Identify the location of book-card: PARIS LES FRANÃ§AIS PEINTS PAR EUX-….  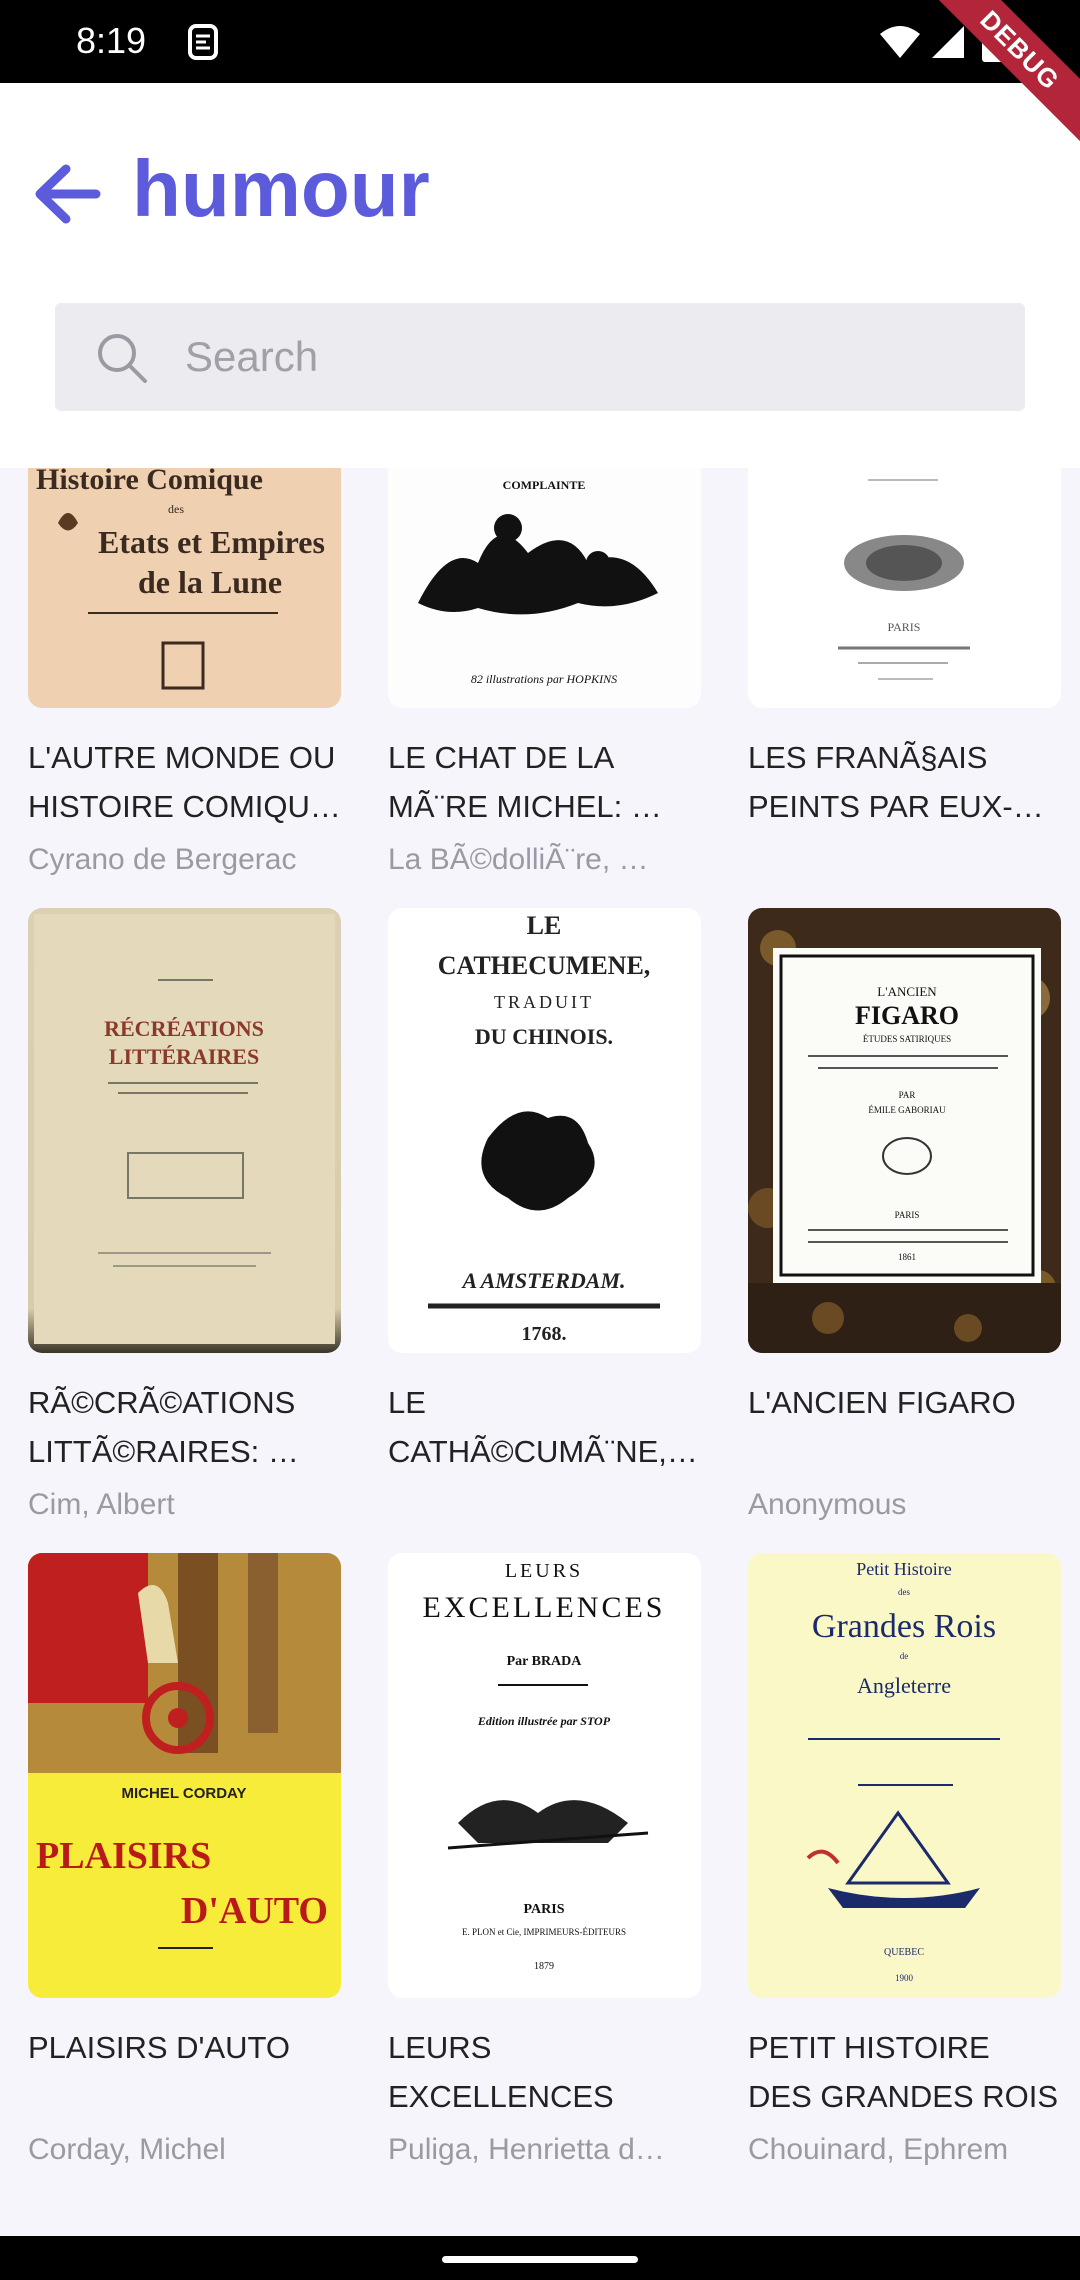
(904, 688).